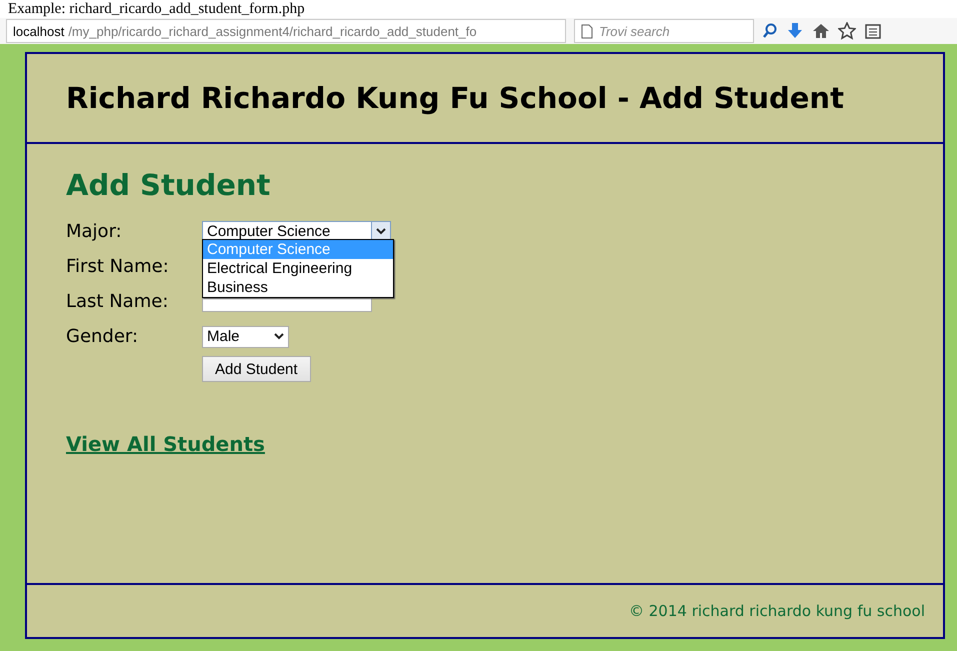 This screenshot has height=651, width=957. I want to click on star-icon, so click(847, 31).